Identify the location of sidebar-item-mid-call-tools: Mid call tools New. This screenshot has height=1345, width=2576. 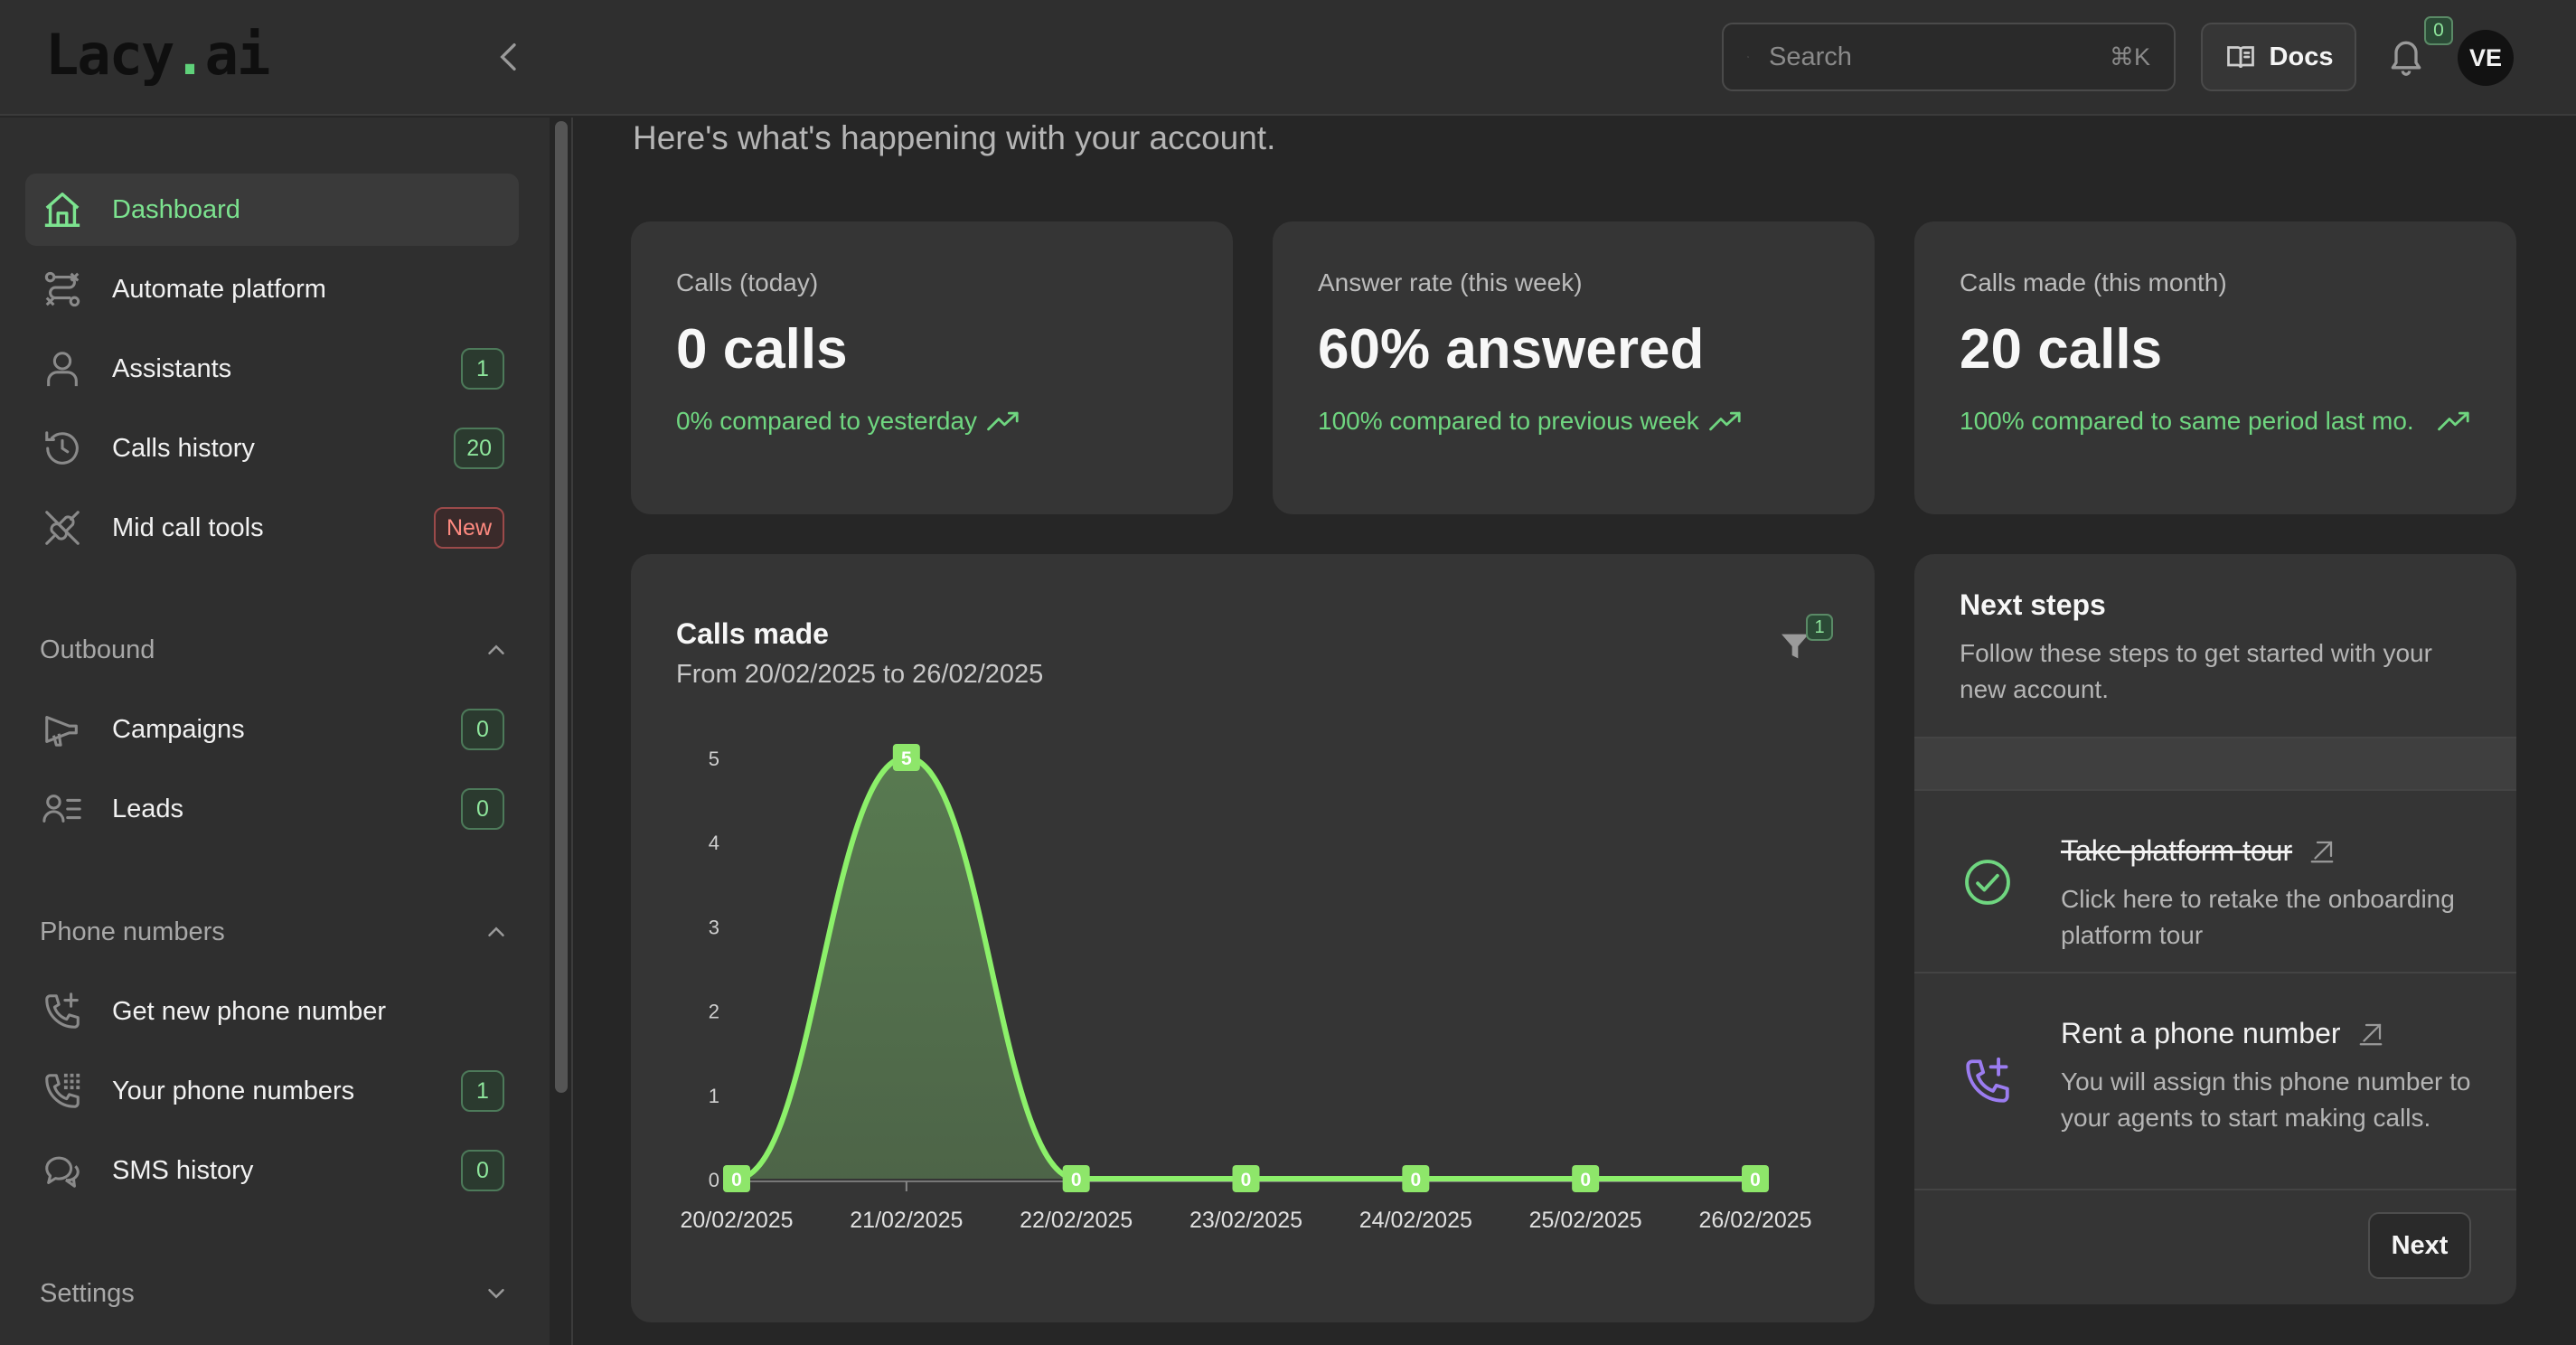
(272, 528).